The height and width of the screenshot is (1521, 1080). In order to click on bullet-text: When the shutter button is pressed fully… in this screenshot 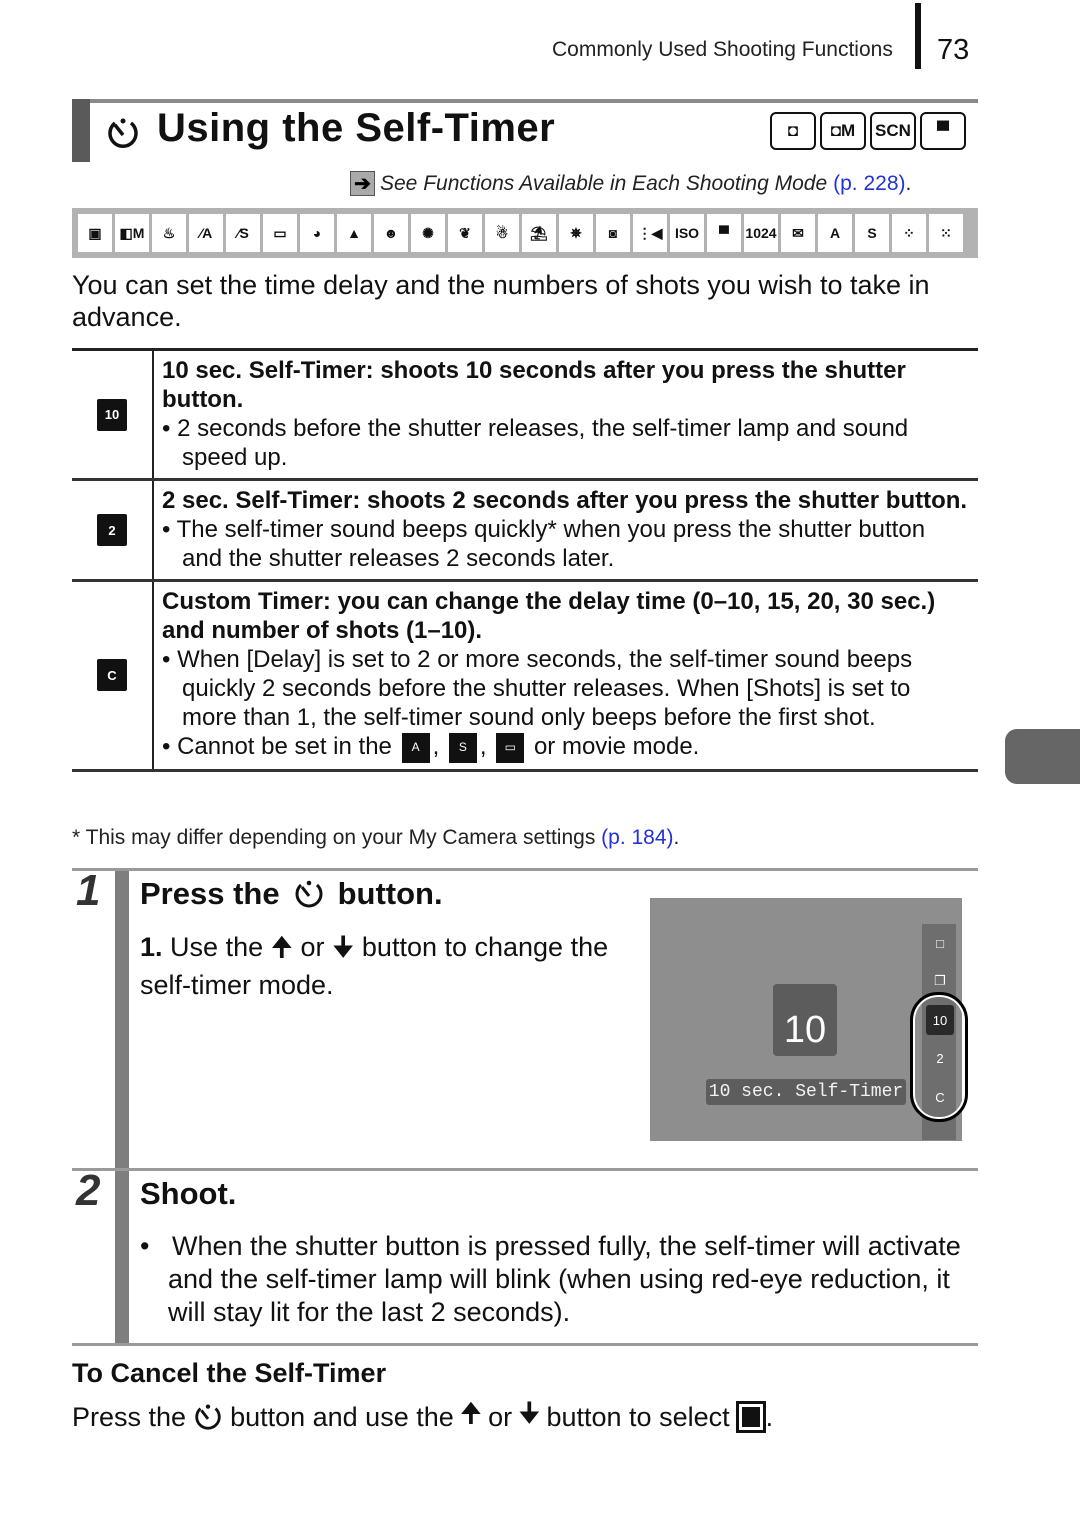, I will do `click(564, 1279)`.